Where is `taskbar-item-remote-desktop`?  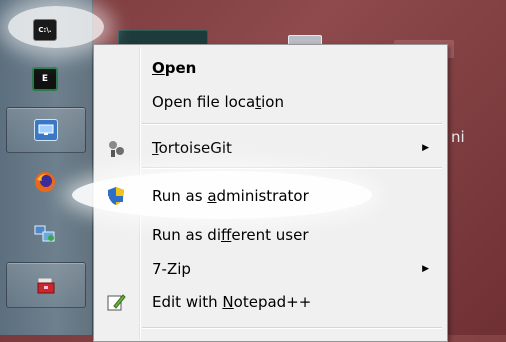
taskbar-item-remote-desktop is located at coordinates (46, 130).